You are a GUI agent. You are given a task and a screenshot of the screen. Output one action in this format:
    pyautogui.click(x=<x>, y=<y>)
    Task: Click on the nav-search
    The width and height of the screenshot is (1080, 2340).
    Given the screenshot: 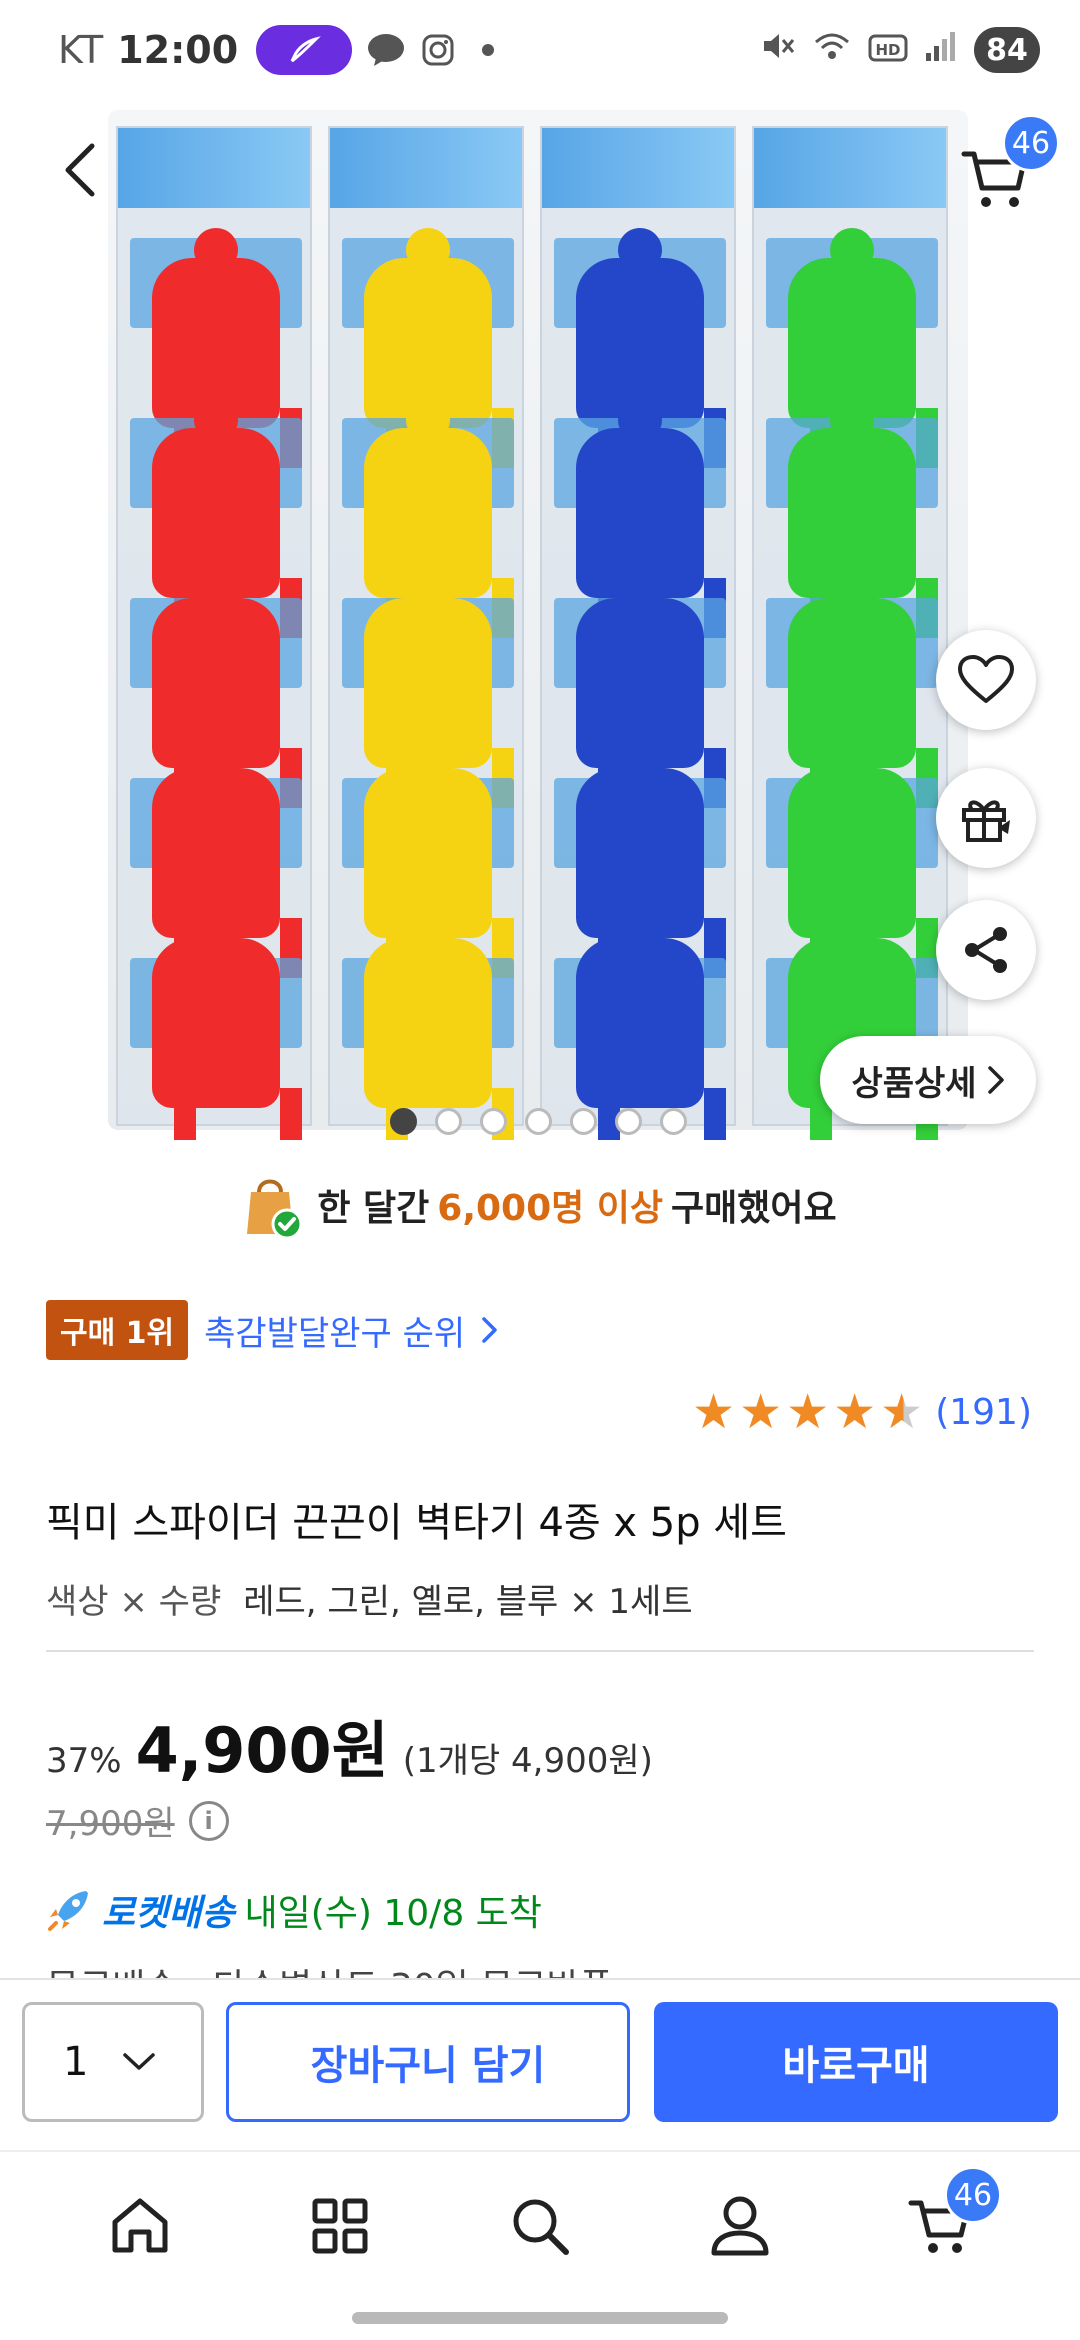 What is the action you would take?
    pyautogui.click(x=540, y=2226)
    